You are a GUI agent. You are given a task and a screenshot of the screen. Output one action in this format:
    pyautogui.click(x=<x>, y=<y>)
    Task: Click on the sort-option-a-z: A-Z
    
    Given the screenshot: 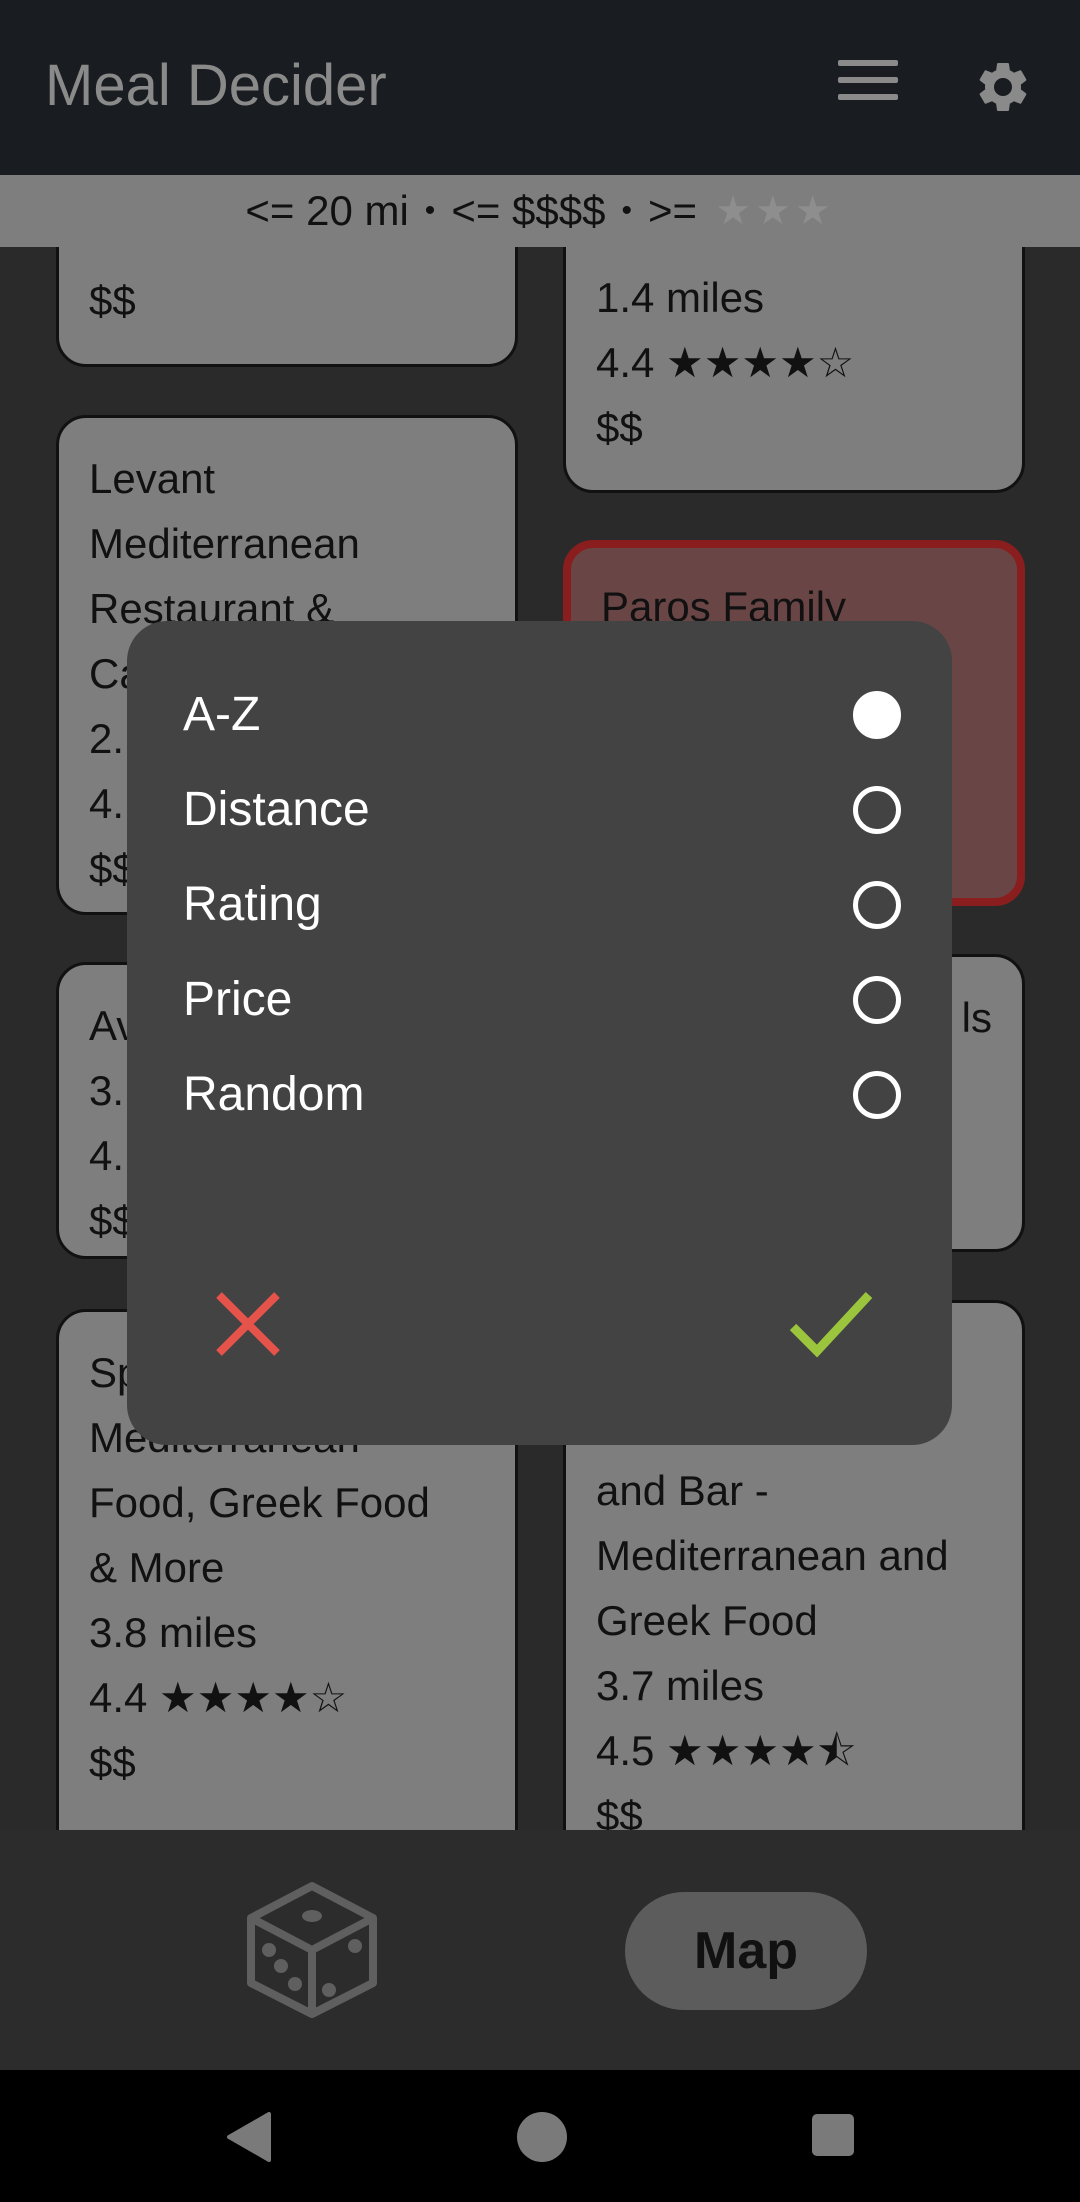 What is the action you would take?
    pyautogui.click(x=539, y=714)
    